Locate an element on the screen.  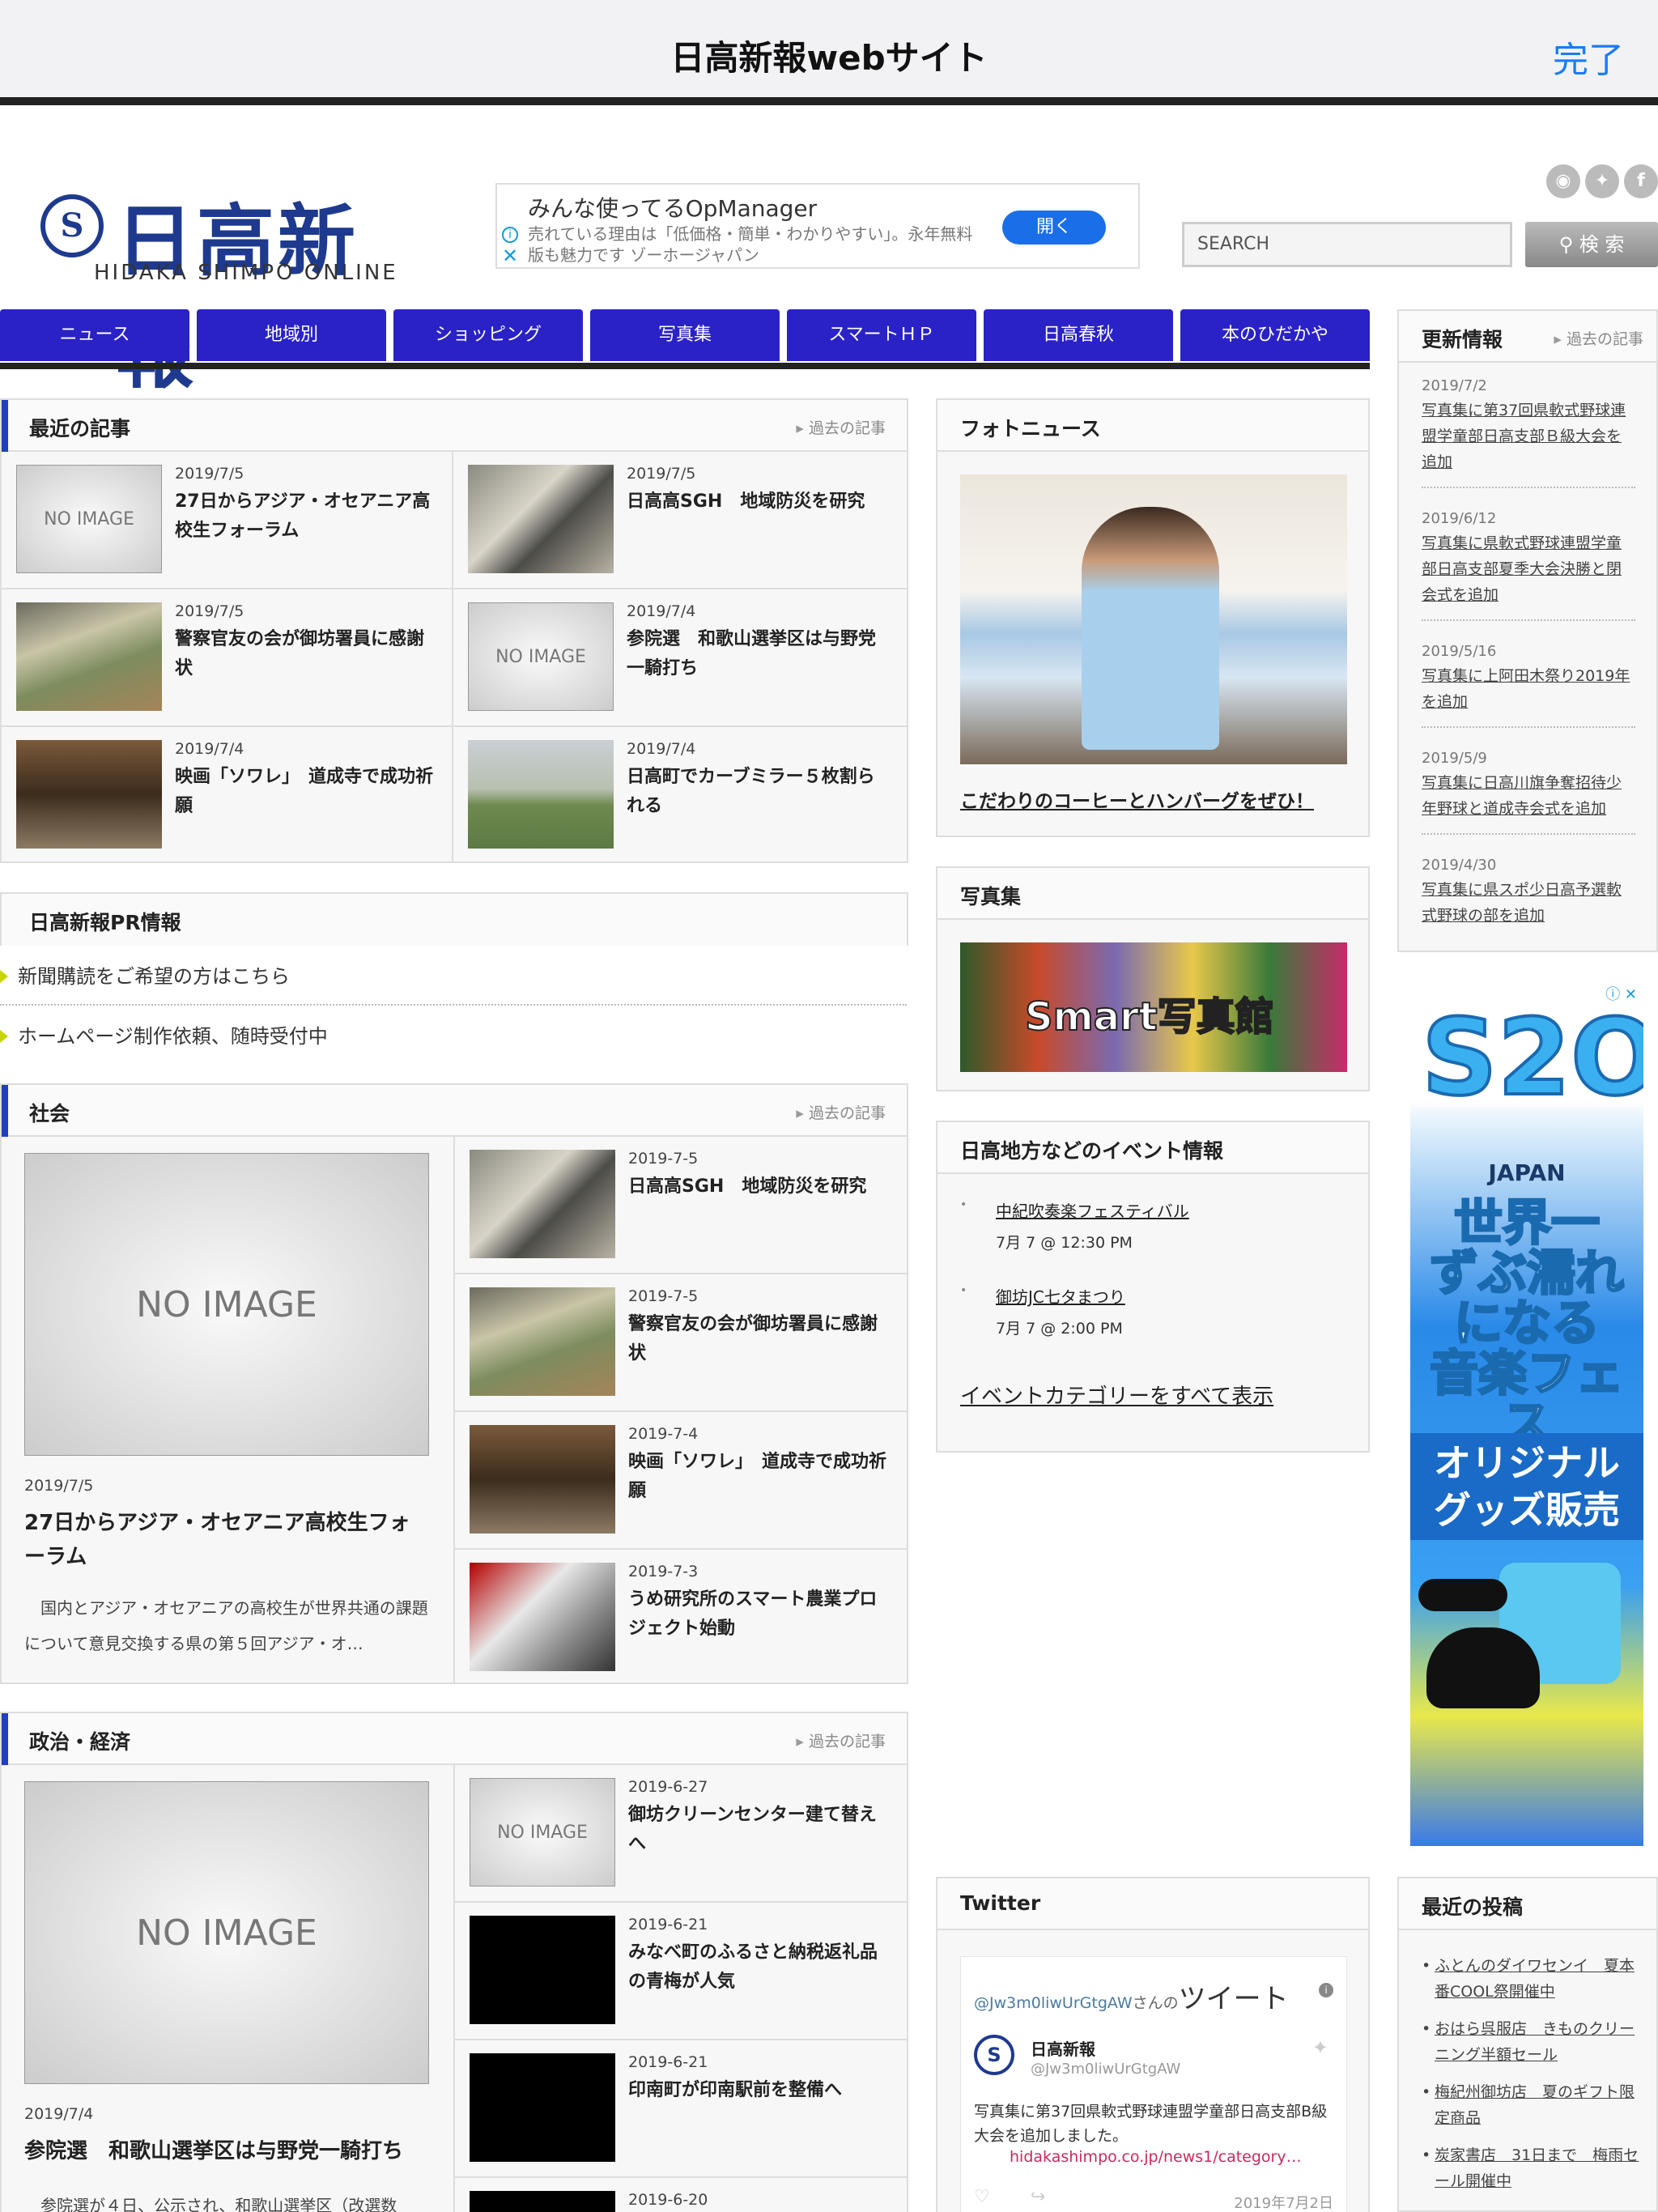
article-card: 2019/7/4 日高町でカーブミラー５枚割られる is located at coordinates (680, 795).